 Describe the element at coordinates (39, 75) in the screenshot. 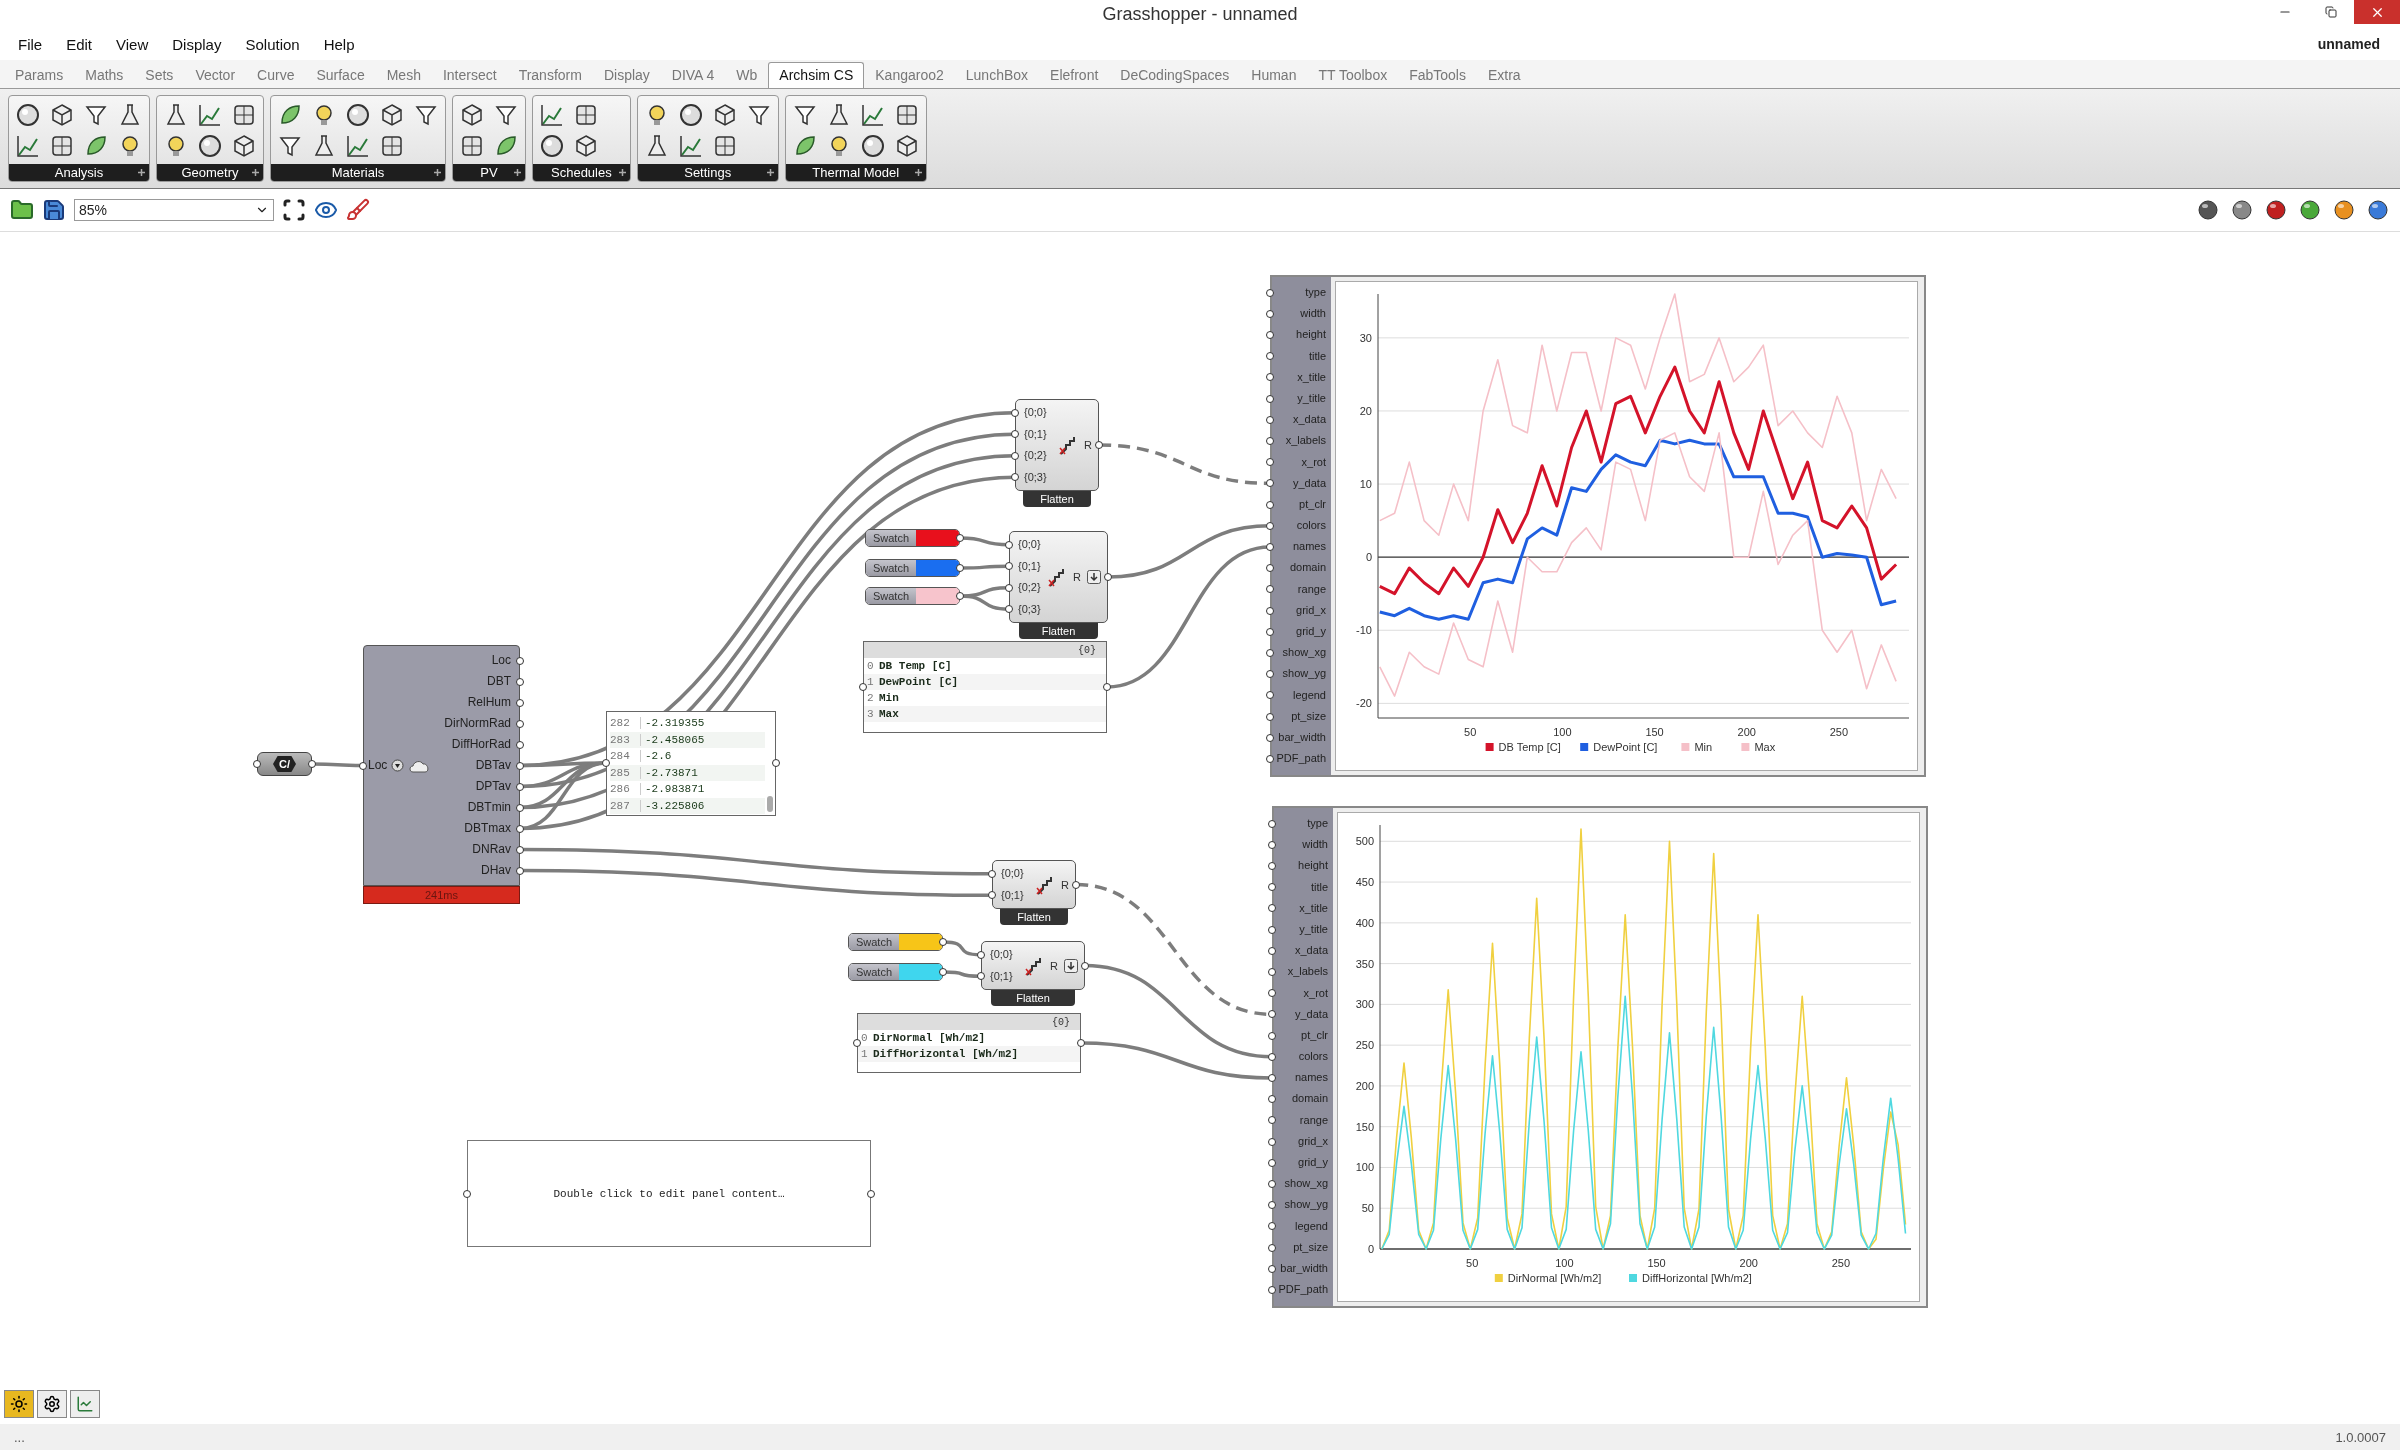

I see `tab: Params` at that location.